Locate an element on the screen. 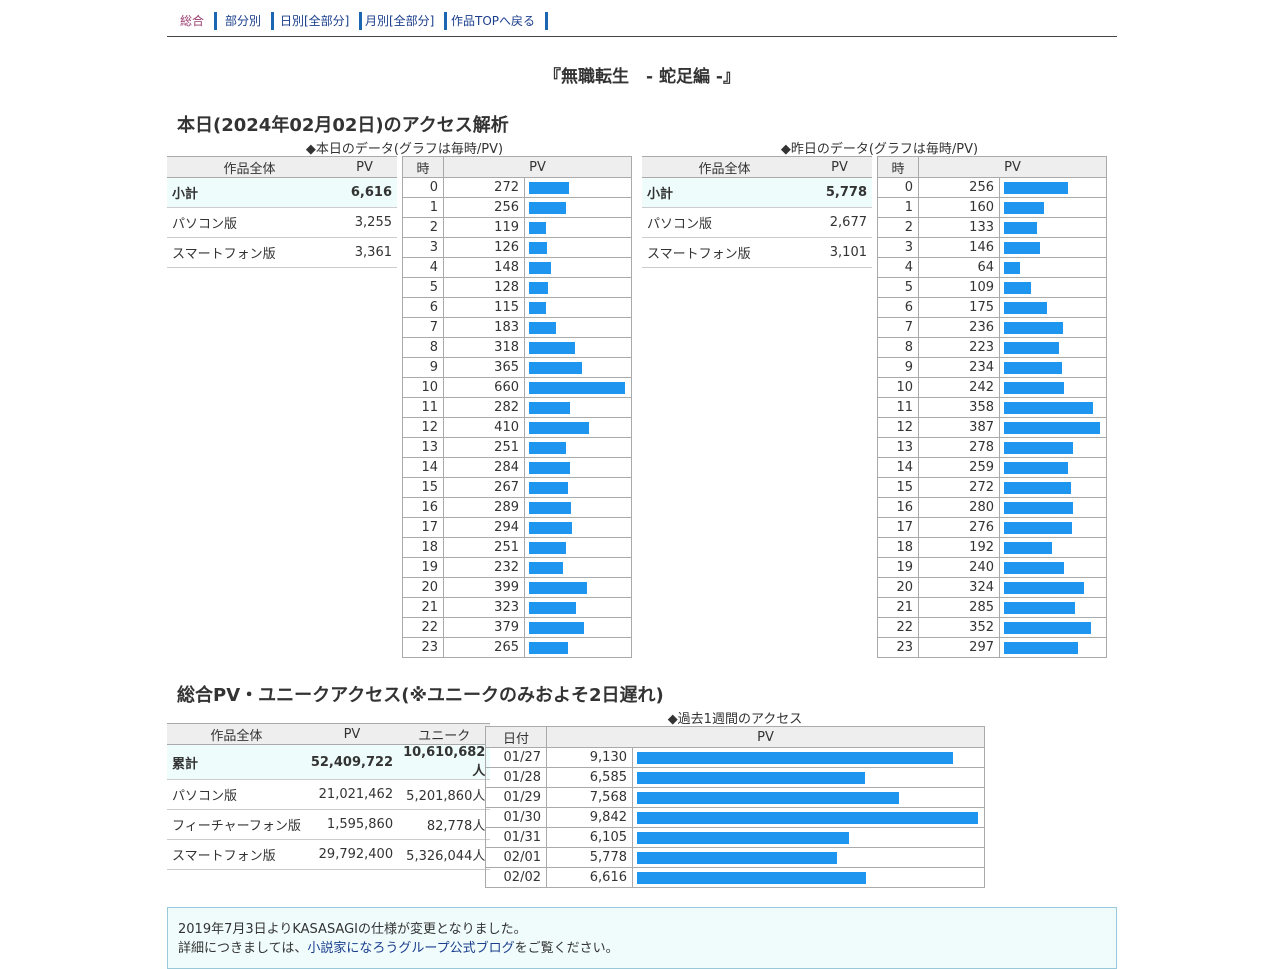 Image resolution: width=1284 pixels, height=969 pixels. pv-cell: 6,585 is located at coordinates (589, 777).